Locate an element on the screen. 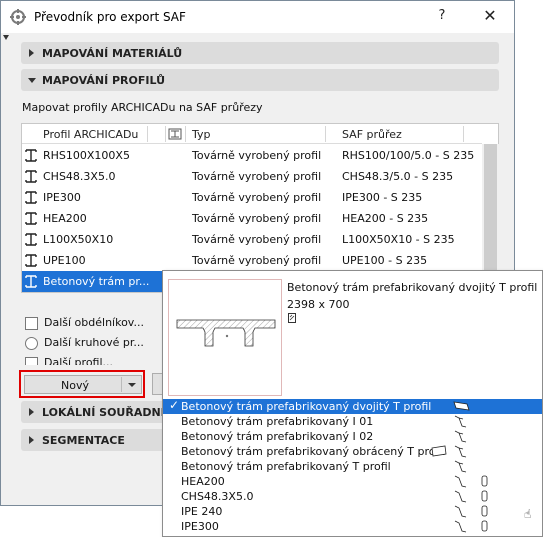 The width and height of the screenshot is (543, 537). list-item: Betonový trám prefabrikovaný I 02 is located at coordinates (352, 436).